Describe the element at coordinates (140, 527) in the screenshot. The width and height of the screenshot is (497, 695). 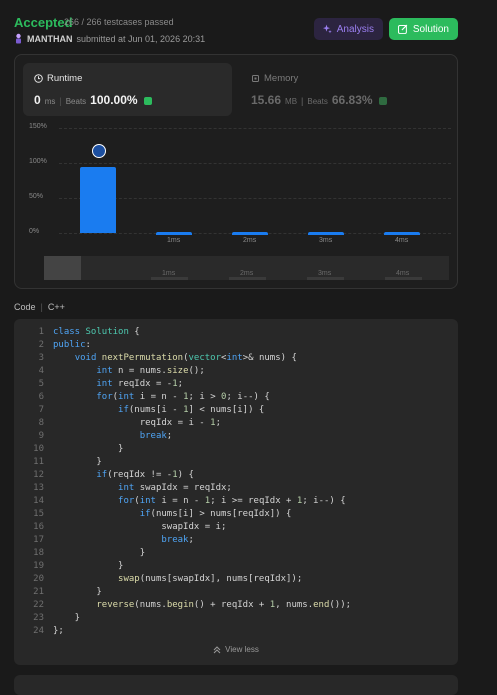
I see `line-text: swapIdx = i;` at that location.